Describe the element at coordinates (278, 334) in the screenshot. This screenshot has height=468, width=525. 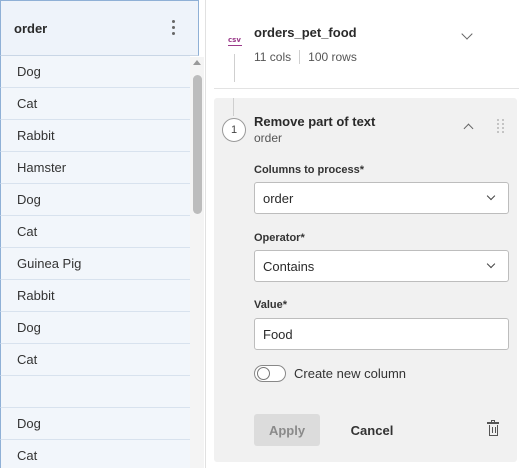
I see `value-input-text: Food` at that location.